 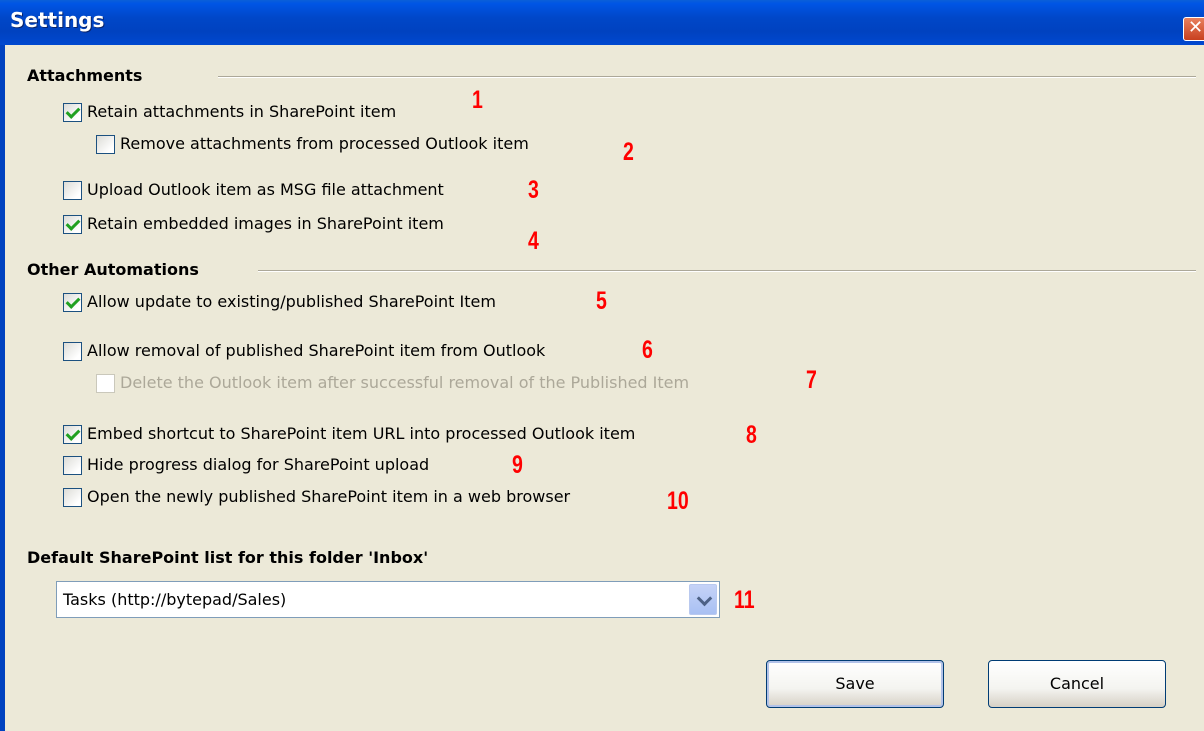 I want to click on annotation-number: 1, so click(x=477, y=100).